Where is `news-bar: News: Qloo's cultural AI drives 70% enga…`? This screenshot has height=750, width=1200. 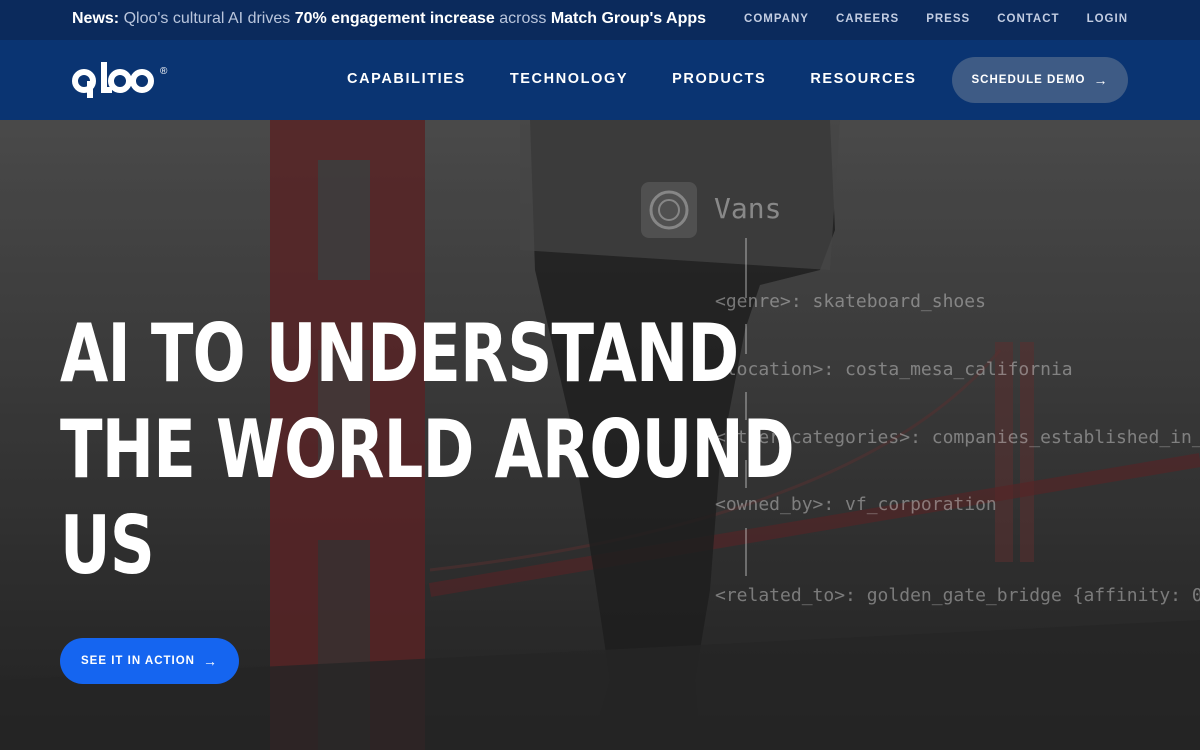
news-bar: News: Qloo's cultural AI drives 70% enga… is located at coordinates (600, 20).